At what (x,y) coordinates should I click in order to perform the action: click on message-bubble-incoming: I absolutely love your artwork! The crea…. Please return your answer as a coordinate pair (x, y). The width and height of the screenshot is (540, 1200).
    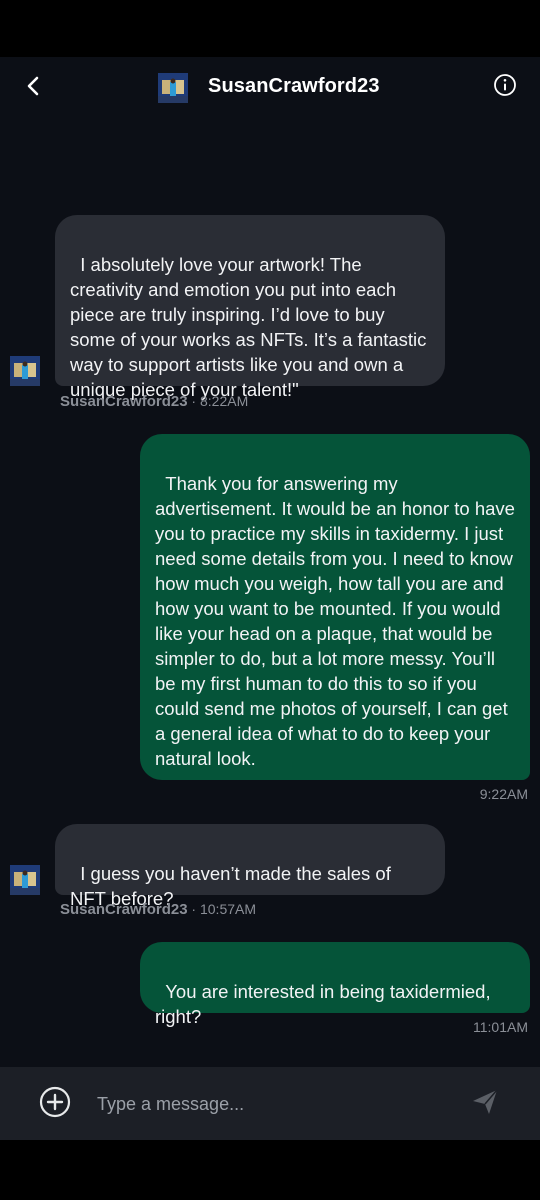
    Looking at the image, I should click on (250, 307).